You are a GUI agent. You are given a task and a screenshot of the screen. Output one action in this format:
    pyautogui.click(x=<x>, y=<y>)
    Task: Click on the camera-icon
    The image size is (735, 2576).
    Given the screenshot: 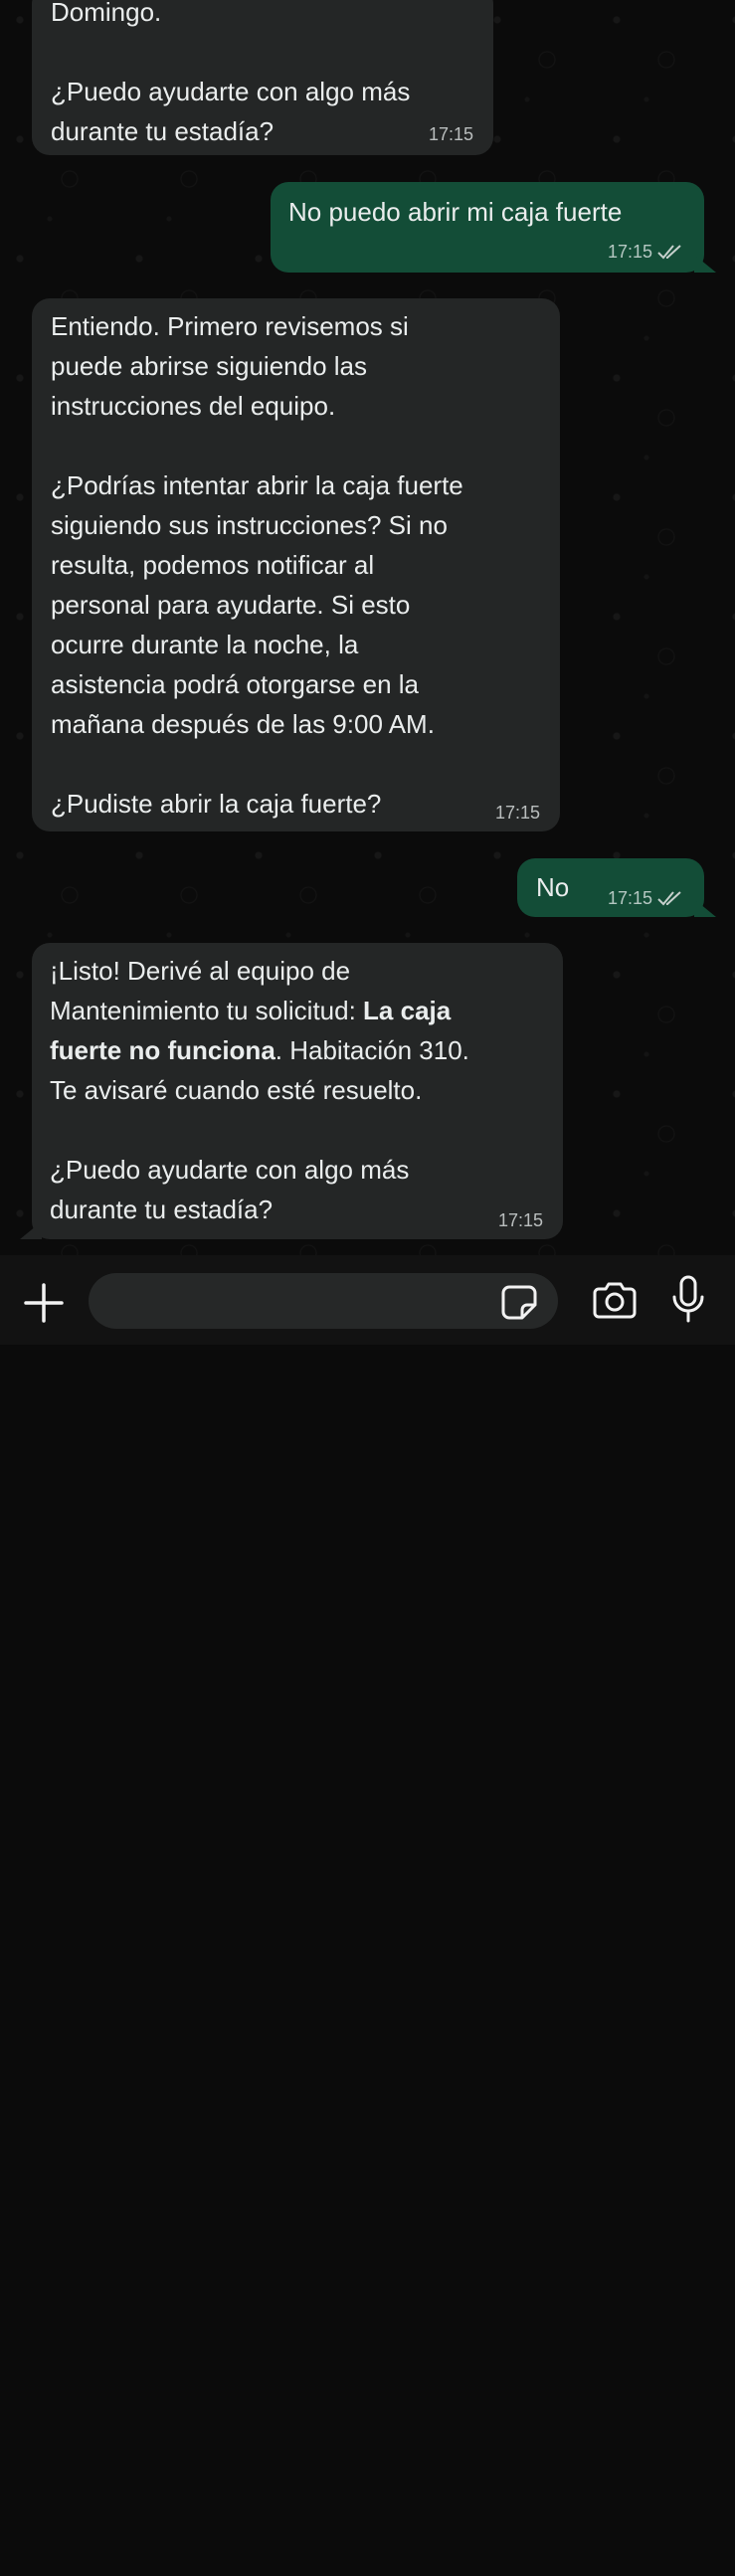 What is the action you would take?
    pyautogui.click(x=615, y=1301)
    